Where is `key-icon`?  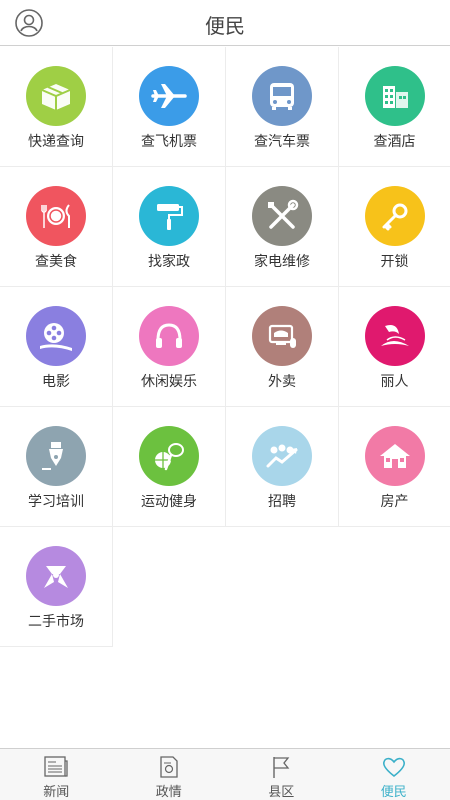
key-icon is located at coordinates (395, 217).